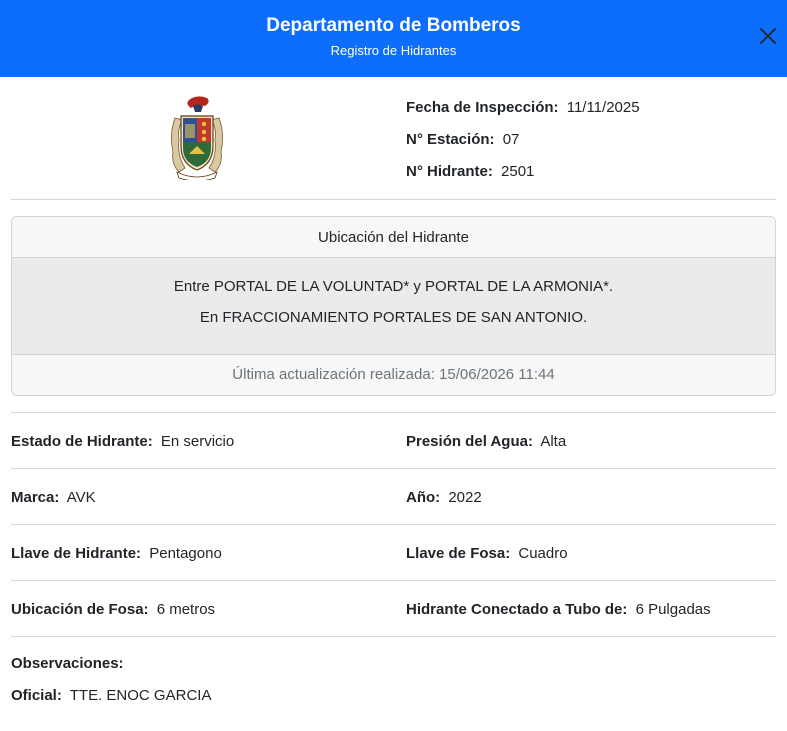  What do you see at coordinates (393, 669) in the screenshot?
I see `observaciones-row: Observaciones:` at bounding box center [393, 669].